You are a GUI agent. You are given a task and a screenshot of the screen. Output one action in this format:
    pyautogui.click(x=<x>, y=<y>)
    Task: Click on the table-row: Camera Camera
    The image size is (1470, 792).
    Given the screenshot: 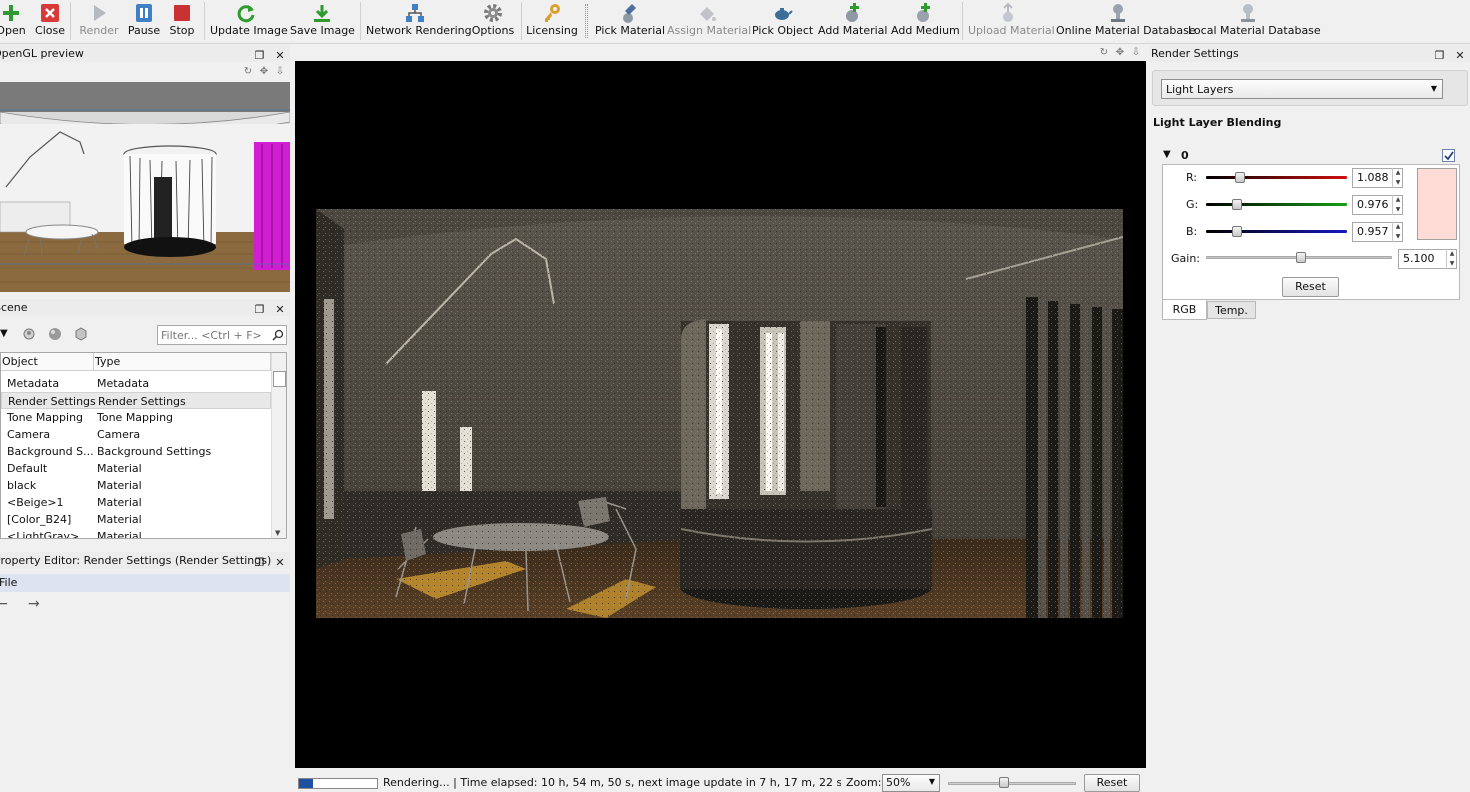 What is the action you would take?
    pyautogui.click(x=136, y=434)
    